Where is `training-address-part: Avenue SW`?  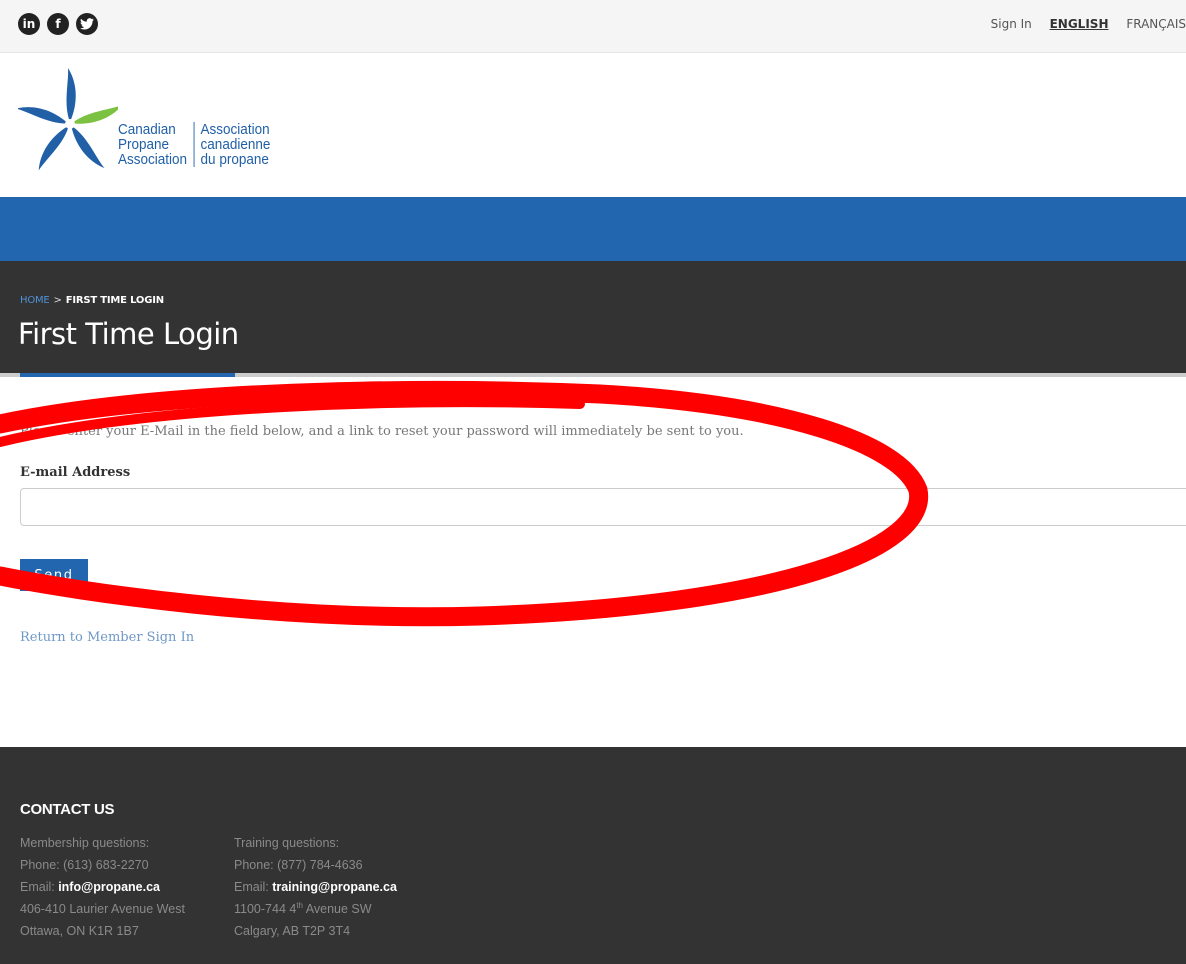
training-address-part: Avenue SW is located at coordinates (337, 909).